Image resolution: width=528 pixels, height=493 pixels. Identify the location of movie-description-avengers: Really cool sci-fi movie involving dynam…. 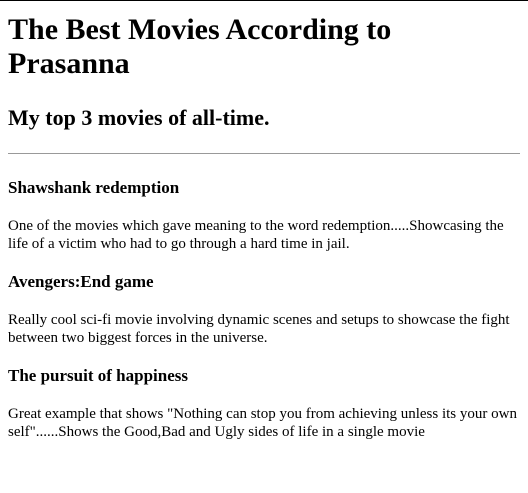
(259, 329).